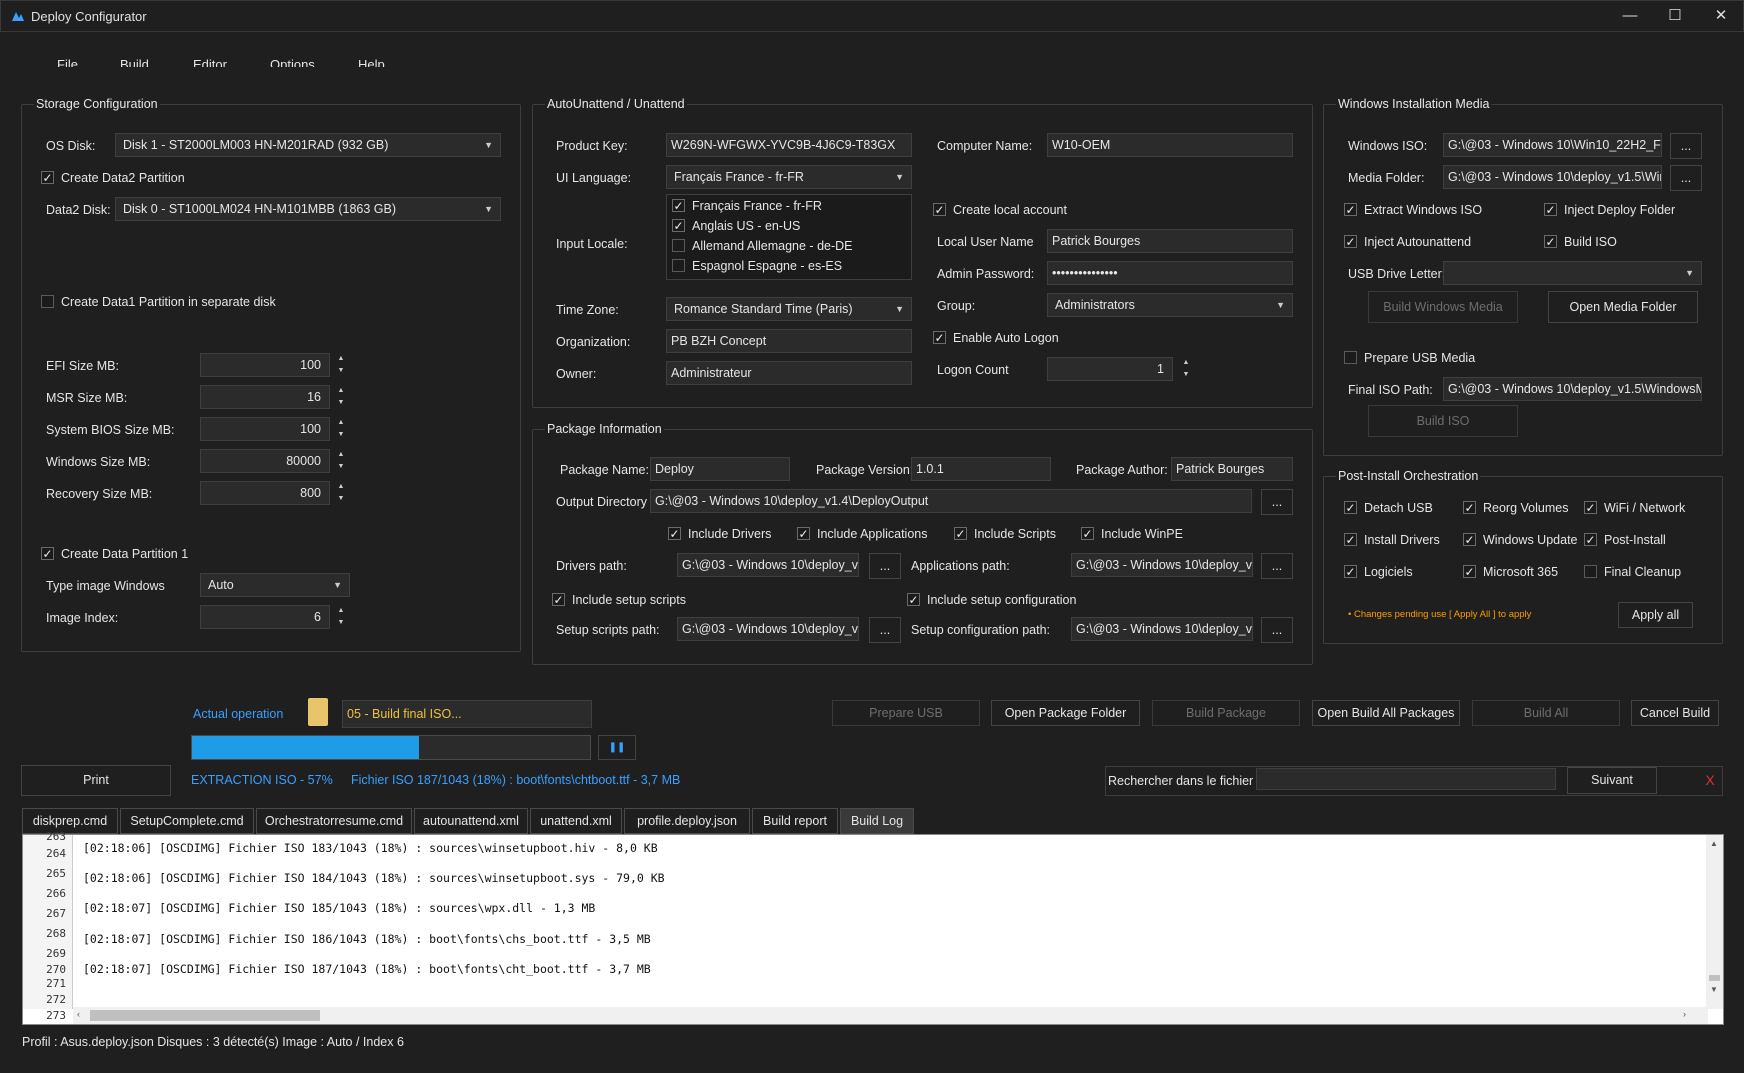 The image size is (1744, 1073). What do you see at coordinates (1675, 16) in the screenshot?
I see `maximize-button: ☐` at bounding box center [1675, 16].